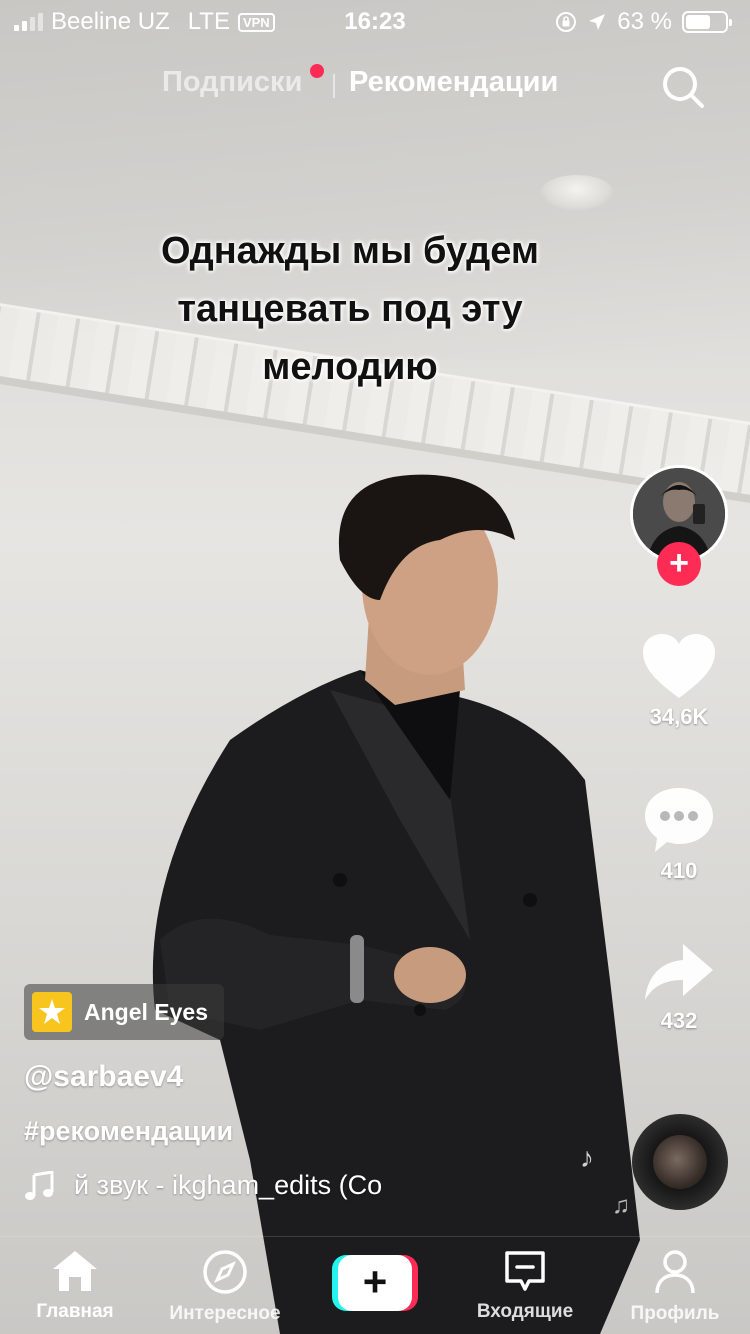  What do you see at coordinates (679, 1020) in the screenshot?
I see `share-count: 432` at bounding box center [679, 1020].